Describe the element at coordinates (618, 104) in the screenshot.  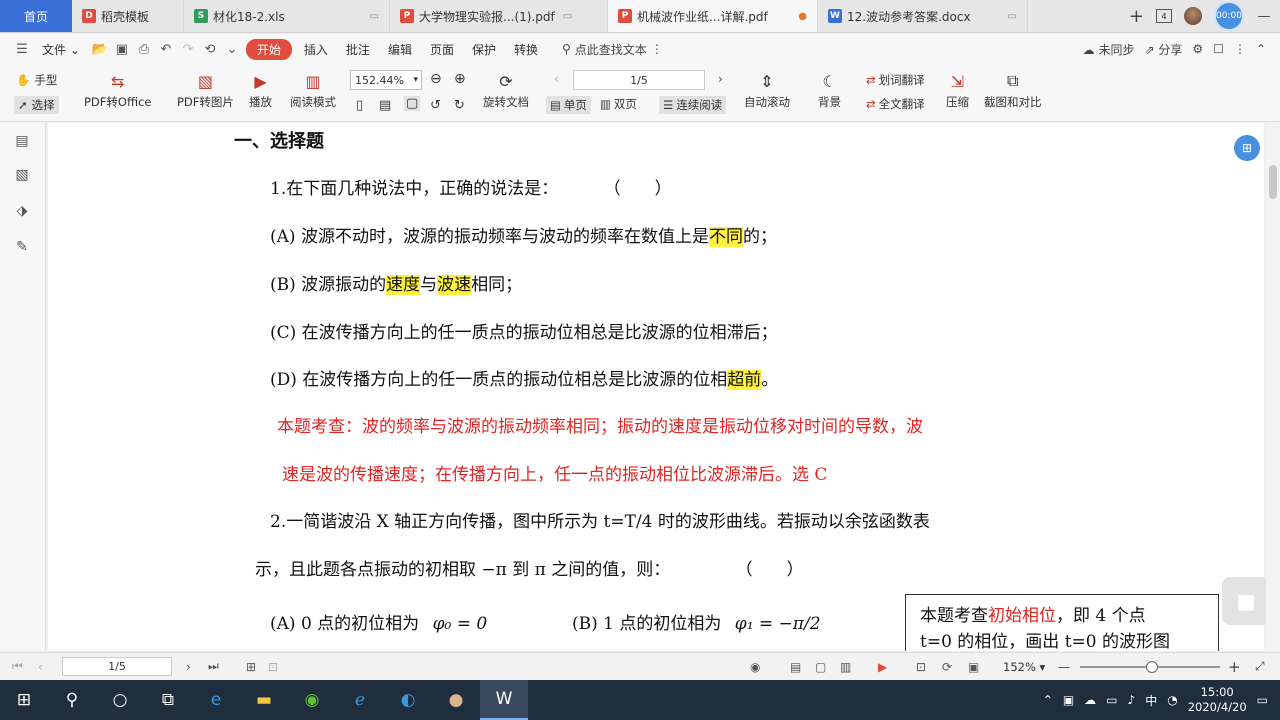
I see `double-page-button: ▥ 双页` at that location.